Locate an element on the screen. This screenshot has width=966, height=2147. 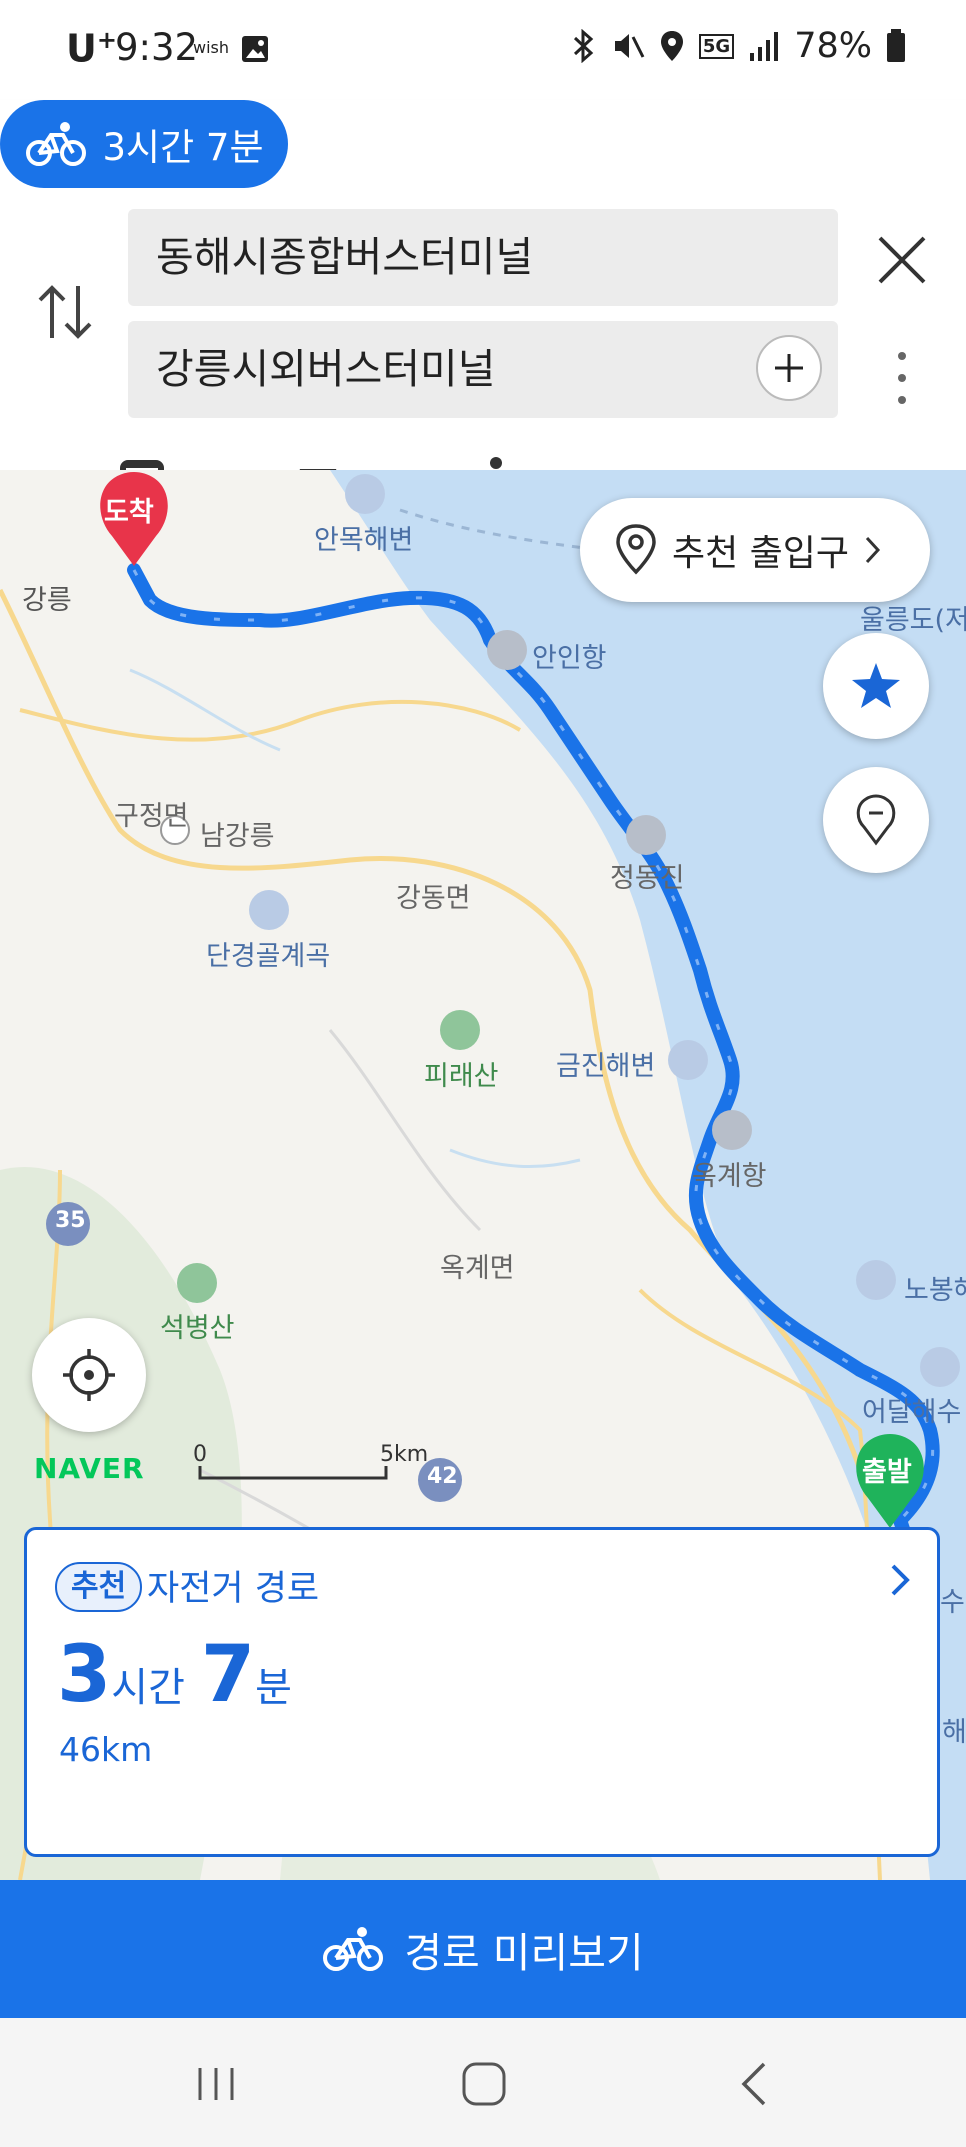
map-label-eodal: 어달해수 is located at coordinates (912, 1412).